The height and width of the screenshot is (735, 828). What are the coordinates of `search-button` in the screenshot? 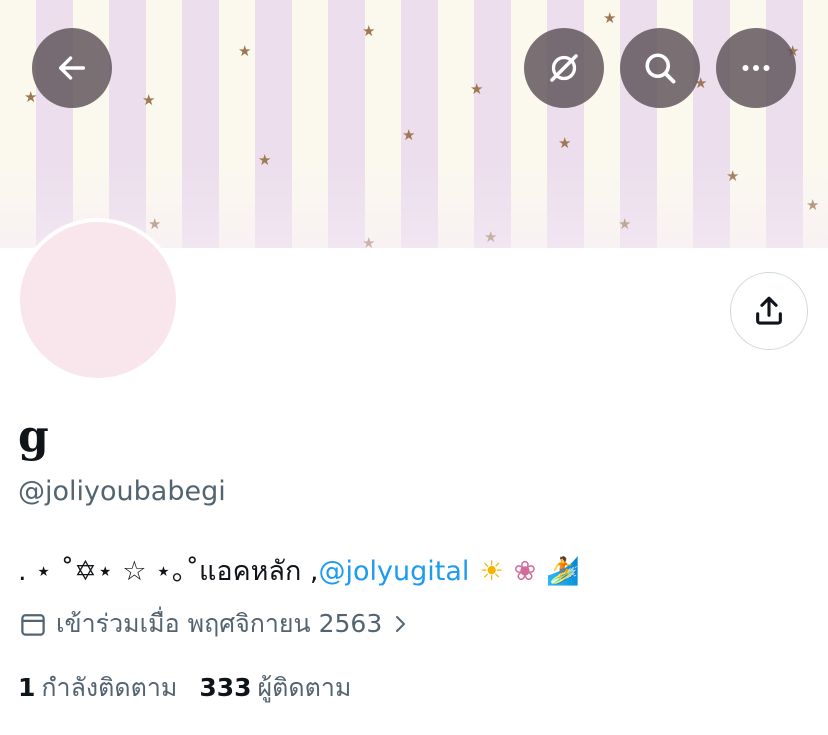 It's located at (660, 68).